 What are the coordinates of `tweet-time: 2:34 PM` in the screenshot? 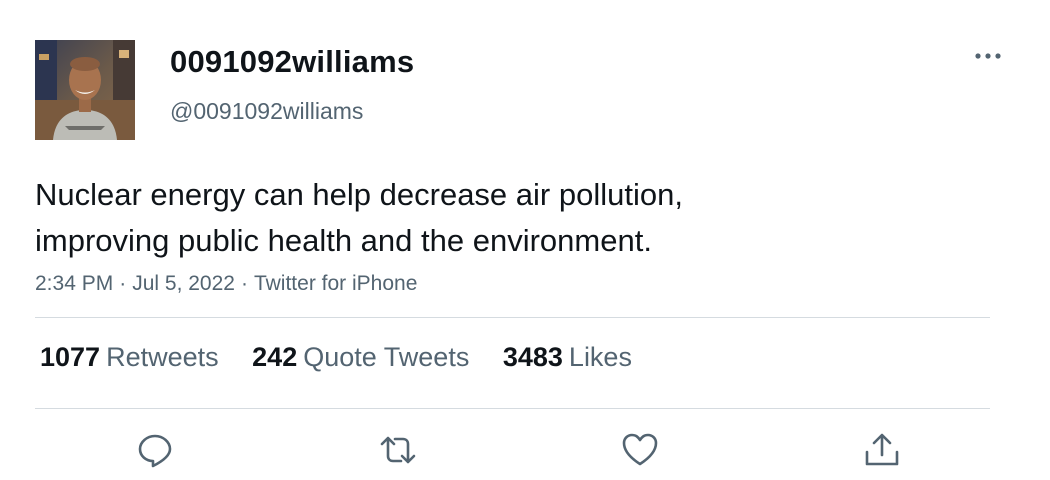 It's located at (74, 283).